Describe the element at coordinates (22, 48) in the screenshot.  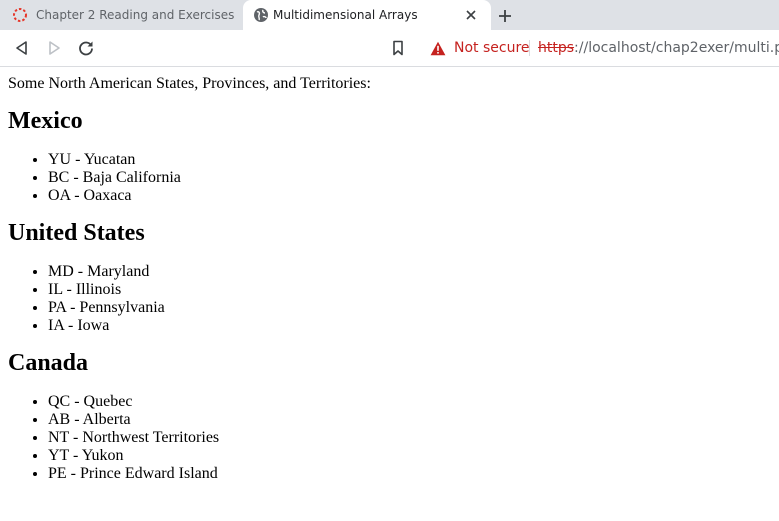
I see `back-icon` at that location.